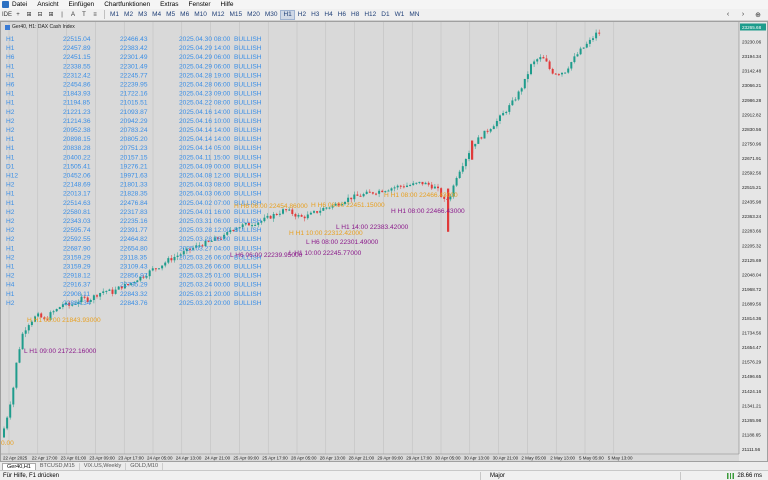  What do you see at coordinates (40, 27) in the screenshot?
I see `chart-title: Ger40, H1: DAX Cash Index` at bounding box center [40, 27].